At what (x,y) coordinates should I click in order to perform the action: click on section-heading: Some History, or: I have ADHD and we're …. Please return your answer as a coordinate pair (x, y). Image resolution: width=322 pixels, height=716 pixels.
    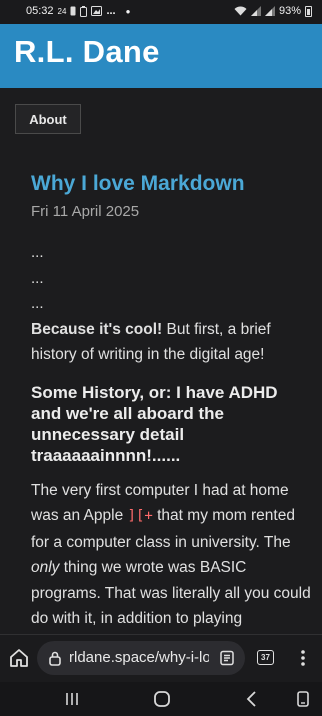
    Looking at the image, I should click on (154, 423).